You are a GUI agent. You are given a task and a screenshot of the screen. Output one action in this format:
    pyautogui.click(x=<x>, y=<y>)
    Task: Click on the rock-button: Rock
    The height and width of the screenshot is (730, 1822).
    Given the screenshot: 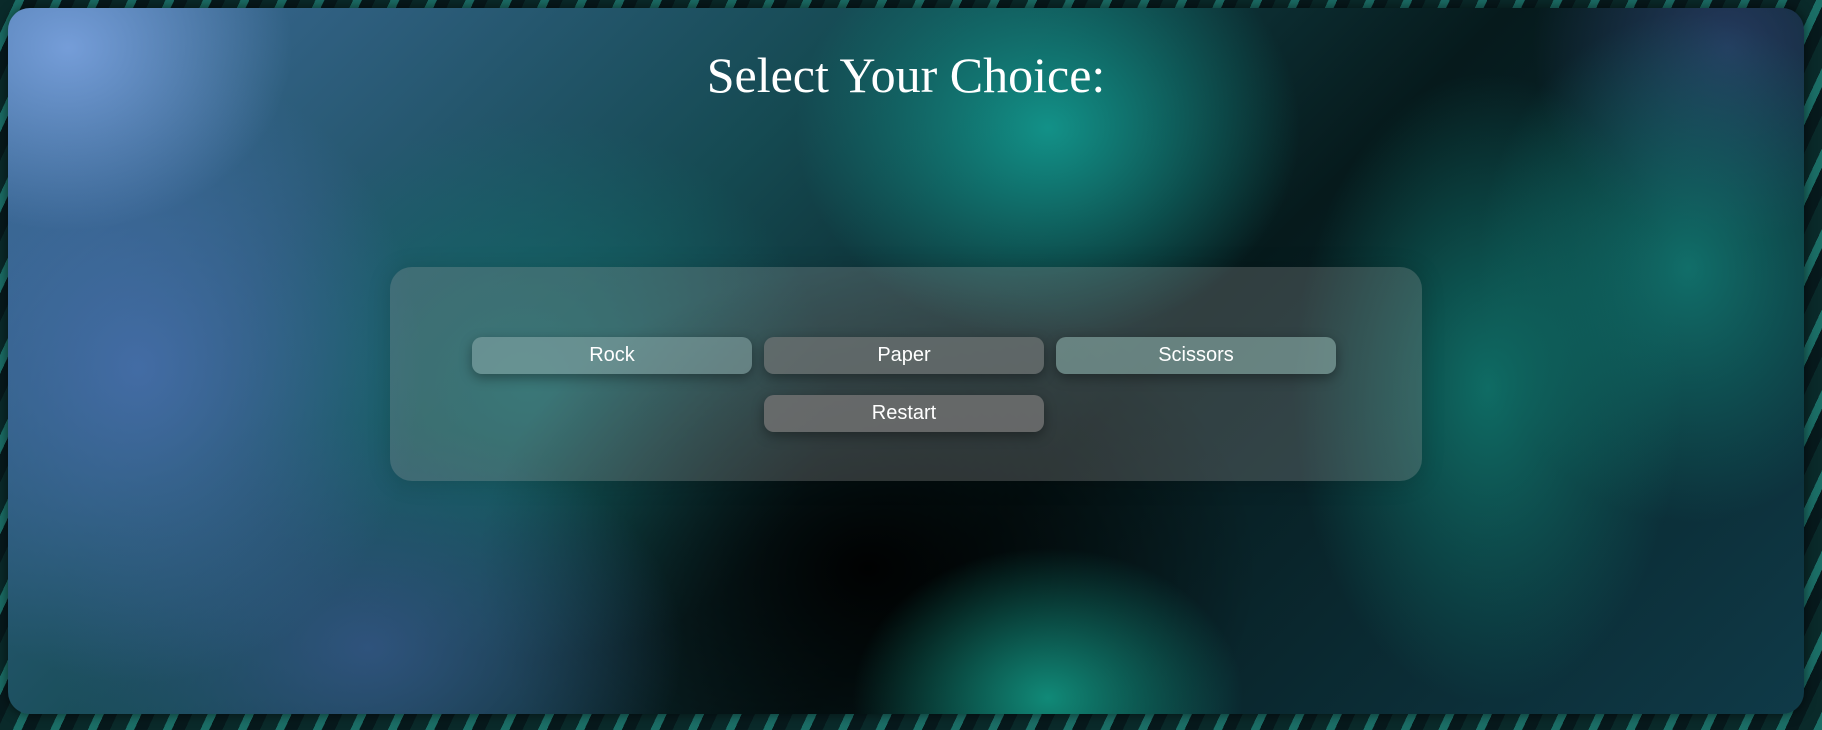 What is the action you would take?
    pyautogui.click(x=612, y=355)
    